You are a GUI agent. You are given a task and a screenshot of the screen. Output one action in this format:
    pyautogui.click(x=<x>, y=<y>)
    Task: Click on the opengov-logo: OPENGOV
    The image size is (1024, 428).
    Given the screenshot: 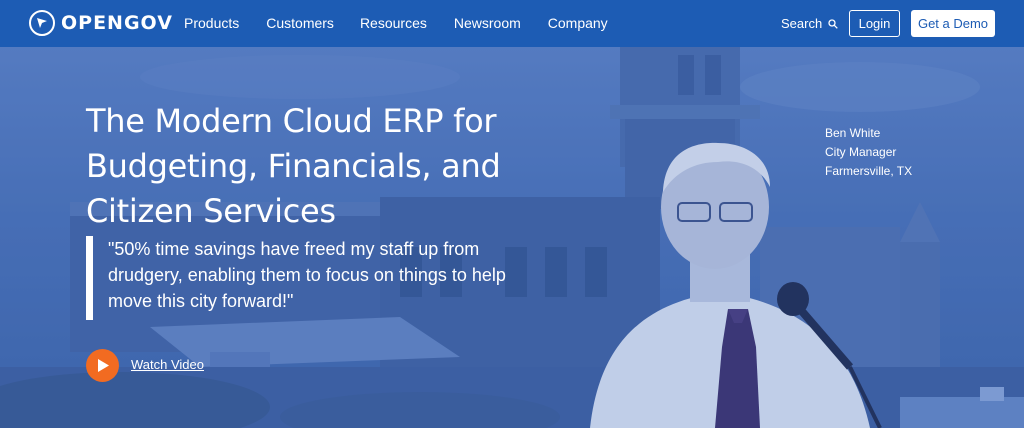 What is the action you would take?
    pyautogui.click(x=101, y=23)
    